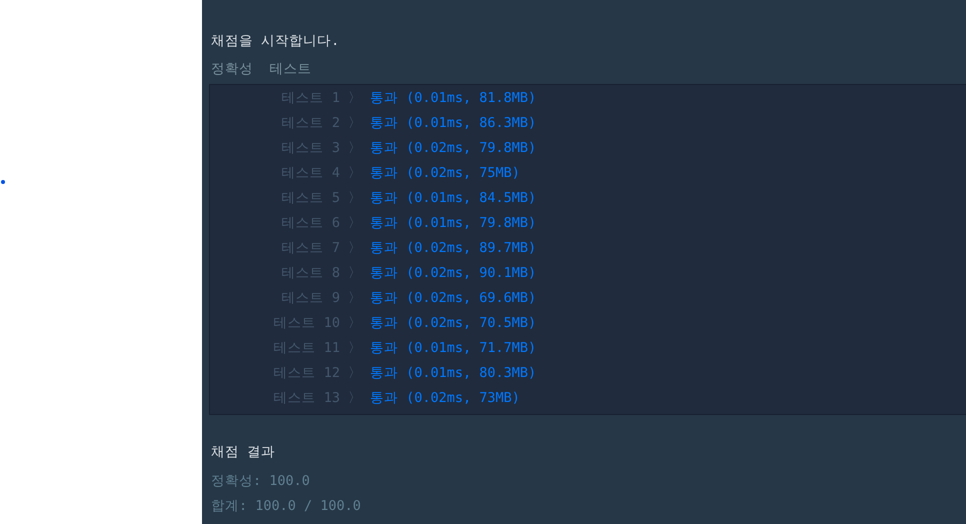 The height and width of the screenshot is (524, 966). Describe the element at coordinates (261, 69) in the screenshot. I see `section-title: 정확성 테스트` at that location.